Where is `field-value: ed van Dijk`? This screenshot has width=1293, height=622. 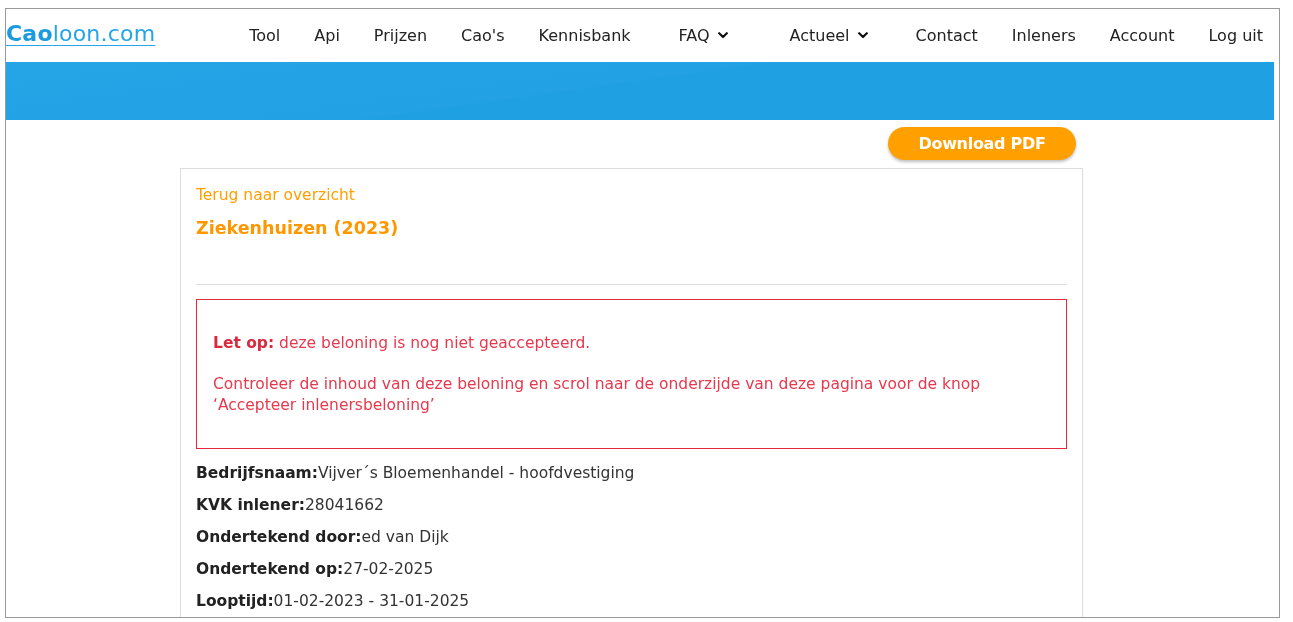
field-value: ed van Dijk is located at coordinates (405, 537).